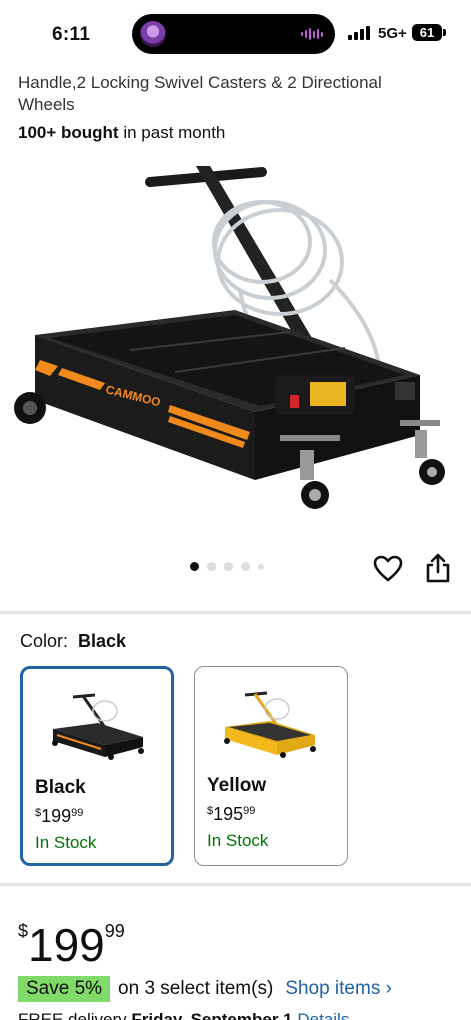  I want to click on price-whole: 195, so click(228, 814).